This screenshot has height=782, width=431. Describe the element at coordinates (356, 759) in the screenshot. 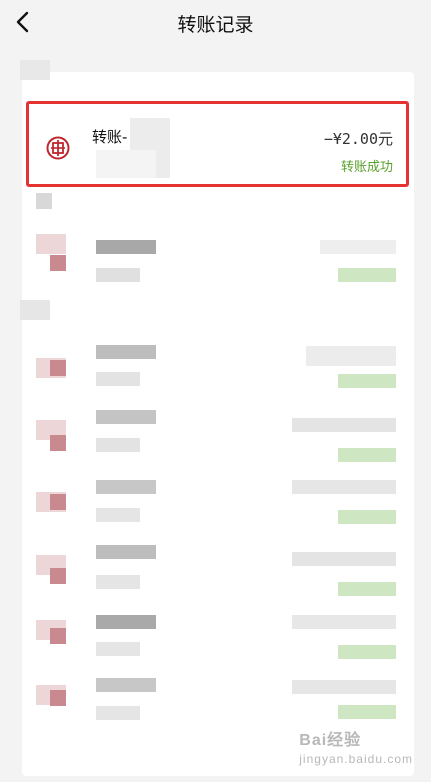

I see `watermark-subtext: jingyan.baidu.com` at that location.